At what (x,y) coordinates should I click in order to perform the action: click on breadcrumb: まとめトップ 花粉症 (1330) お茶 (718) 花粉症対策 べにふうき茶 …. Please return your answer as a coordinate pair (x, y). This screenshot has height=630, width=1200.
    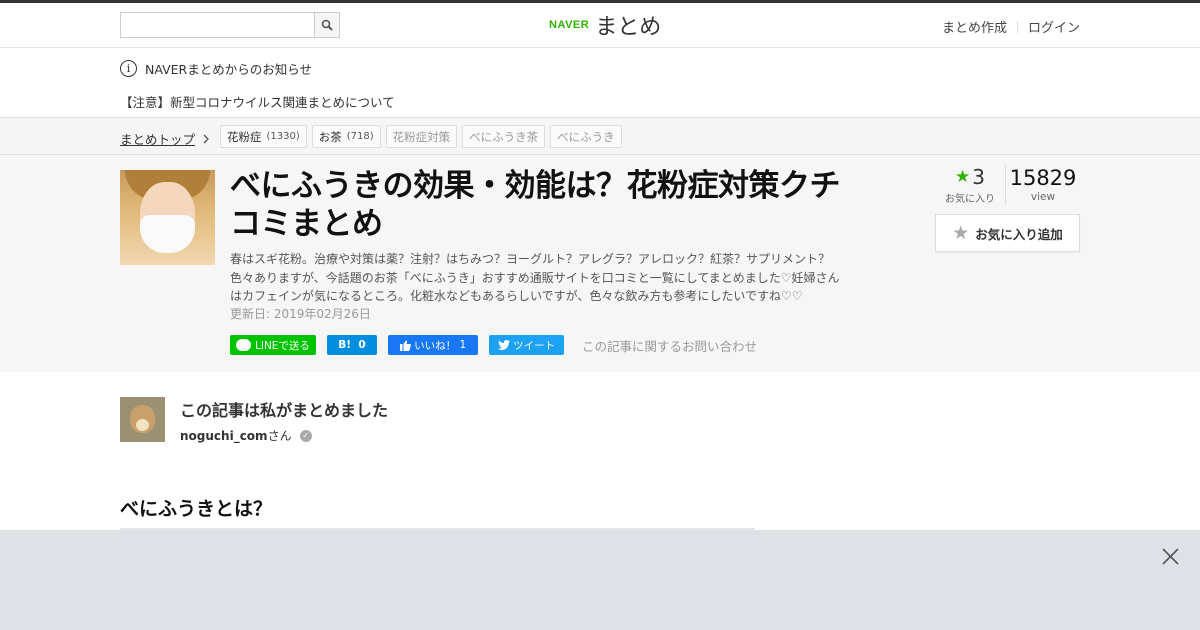
    Looking at the image, I should click on (600, 136).